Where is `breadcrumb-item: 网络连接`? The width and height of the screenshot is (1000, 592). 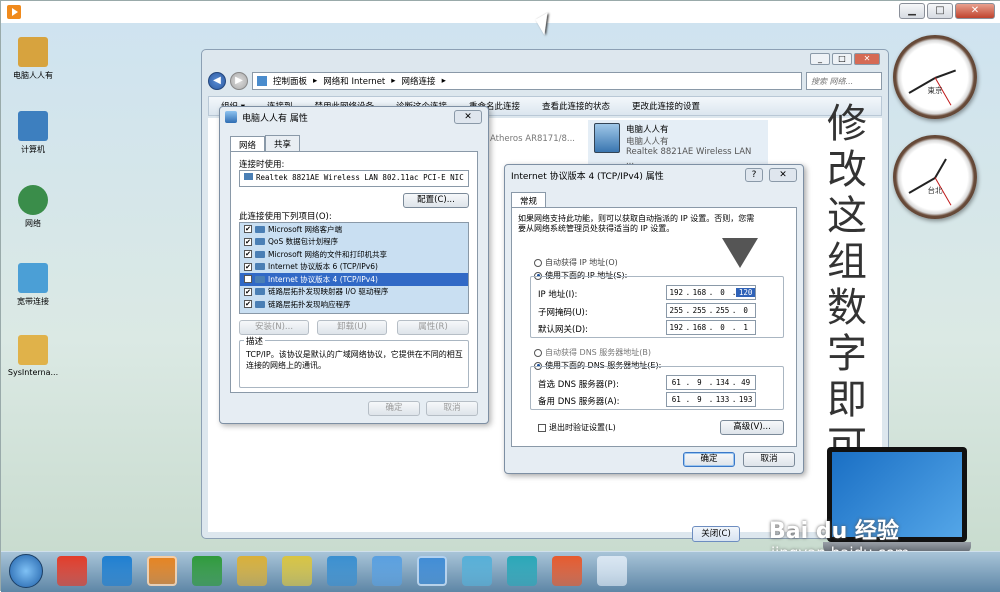
breadcrumb-item: 网络连接 is located at coordinates (419, 81).